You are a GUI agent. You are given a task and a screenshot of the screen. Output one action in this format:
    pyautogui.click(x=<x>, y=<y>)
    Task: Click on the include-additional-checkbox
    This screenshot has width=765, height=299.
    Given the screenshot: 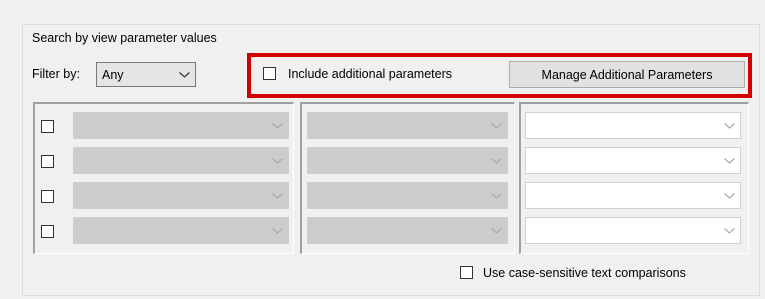 What is the action you would take?
    pyautogui.click(x=269, y=73)
    